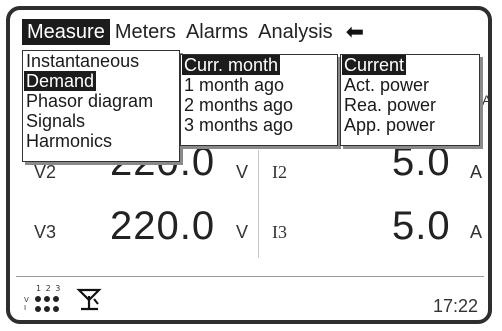 This screenshot has height=331, width=502. I want to click on menu-option-1-month-ago: 1 month ago, so click(259, 85).